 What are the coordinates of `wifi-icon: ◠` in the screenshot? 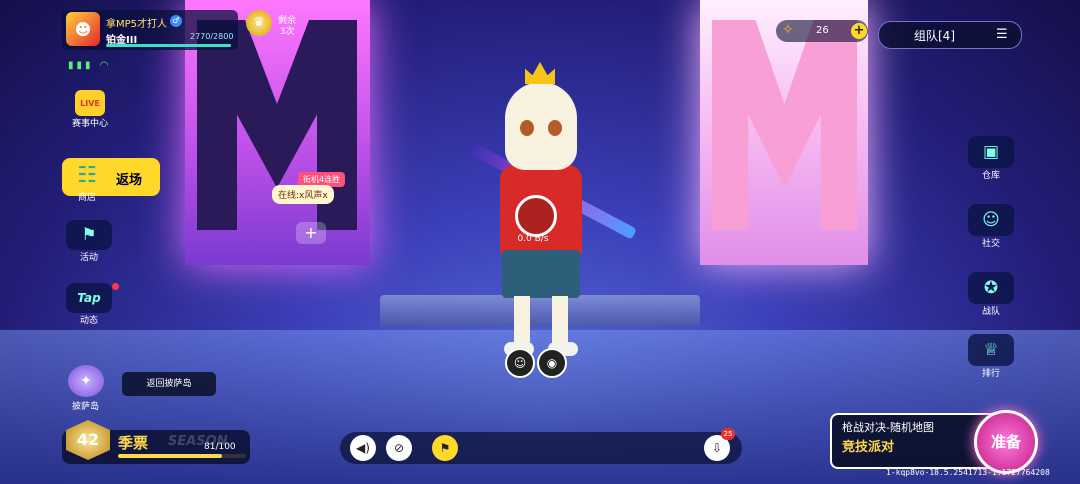 It's located at (105, 65).